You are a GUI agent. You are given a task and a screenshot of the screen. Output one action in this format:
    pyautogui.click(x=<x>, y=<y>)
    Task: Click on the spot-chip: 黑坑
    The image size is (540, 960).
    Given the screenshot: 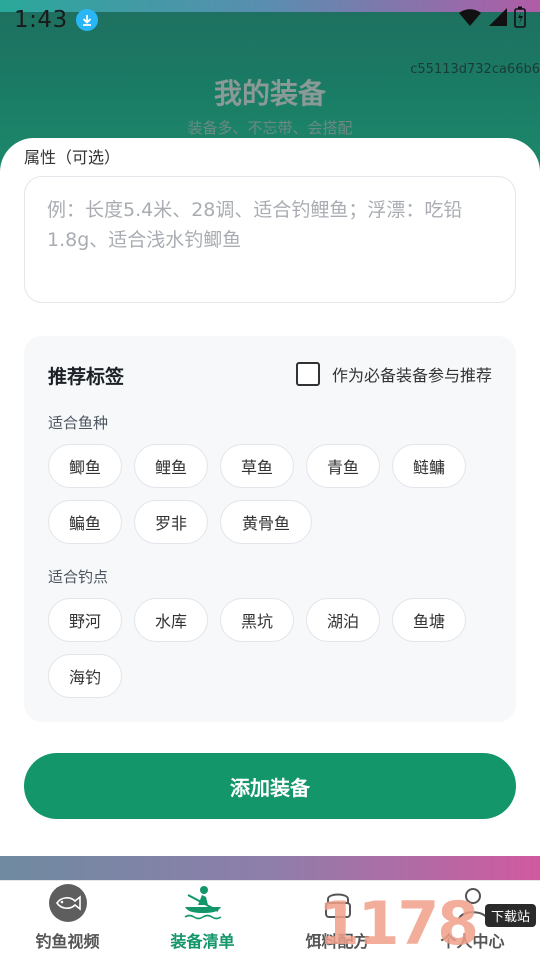 What is the action you would take?
    pyautogui.click(x=257, y=620)
    